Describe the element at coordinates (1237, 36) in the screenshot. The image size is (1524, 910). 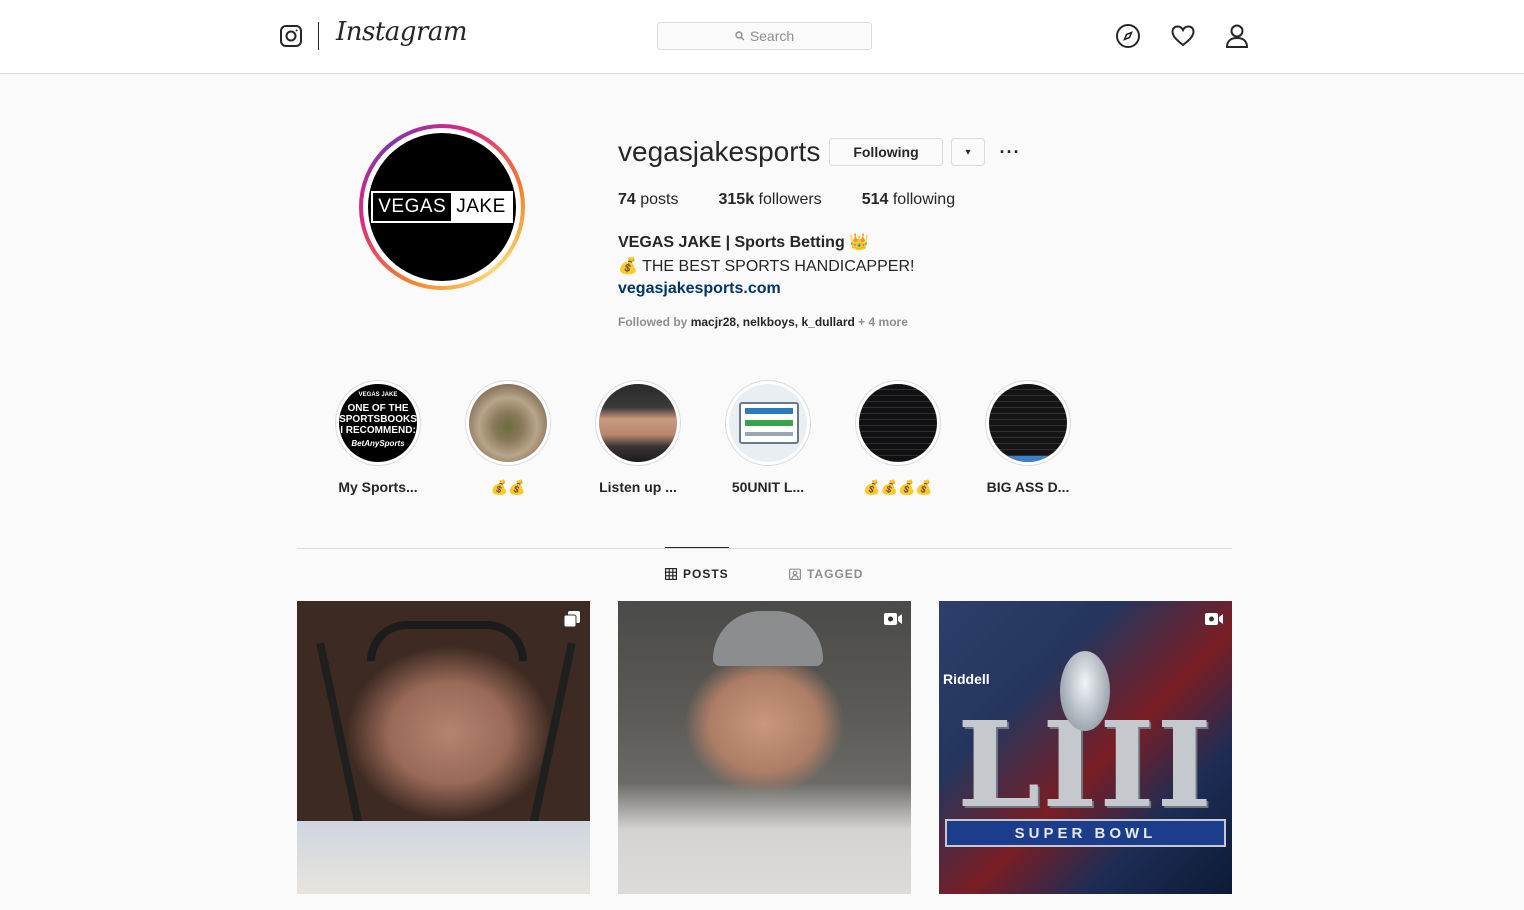
I see `profile-icon` at that location.